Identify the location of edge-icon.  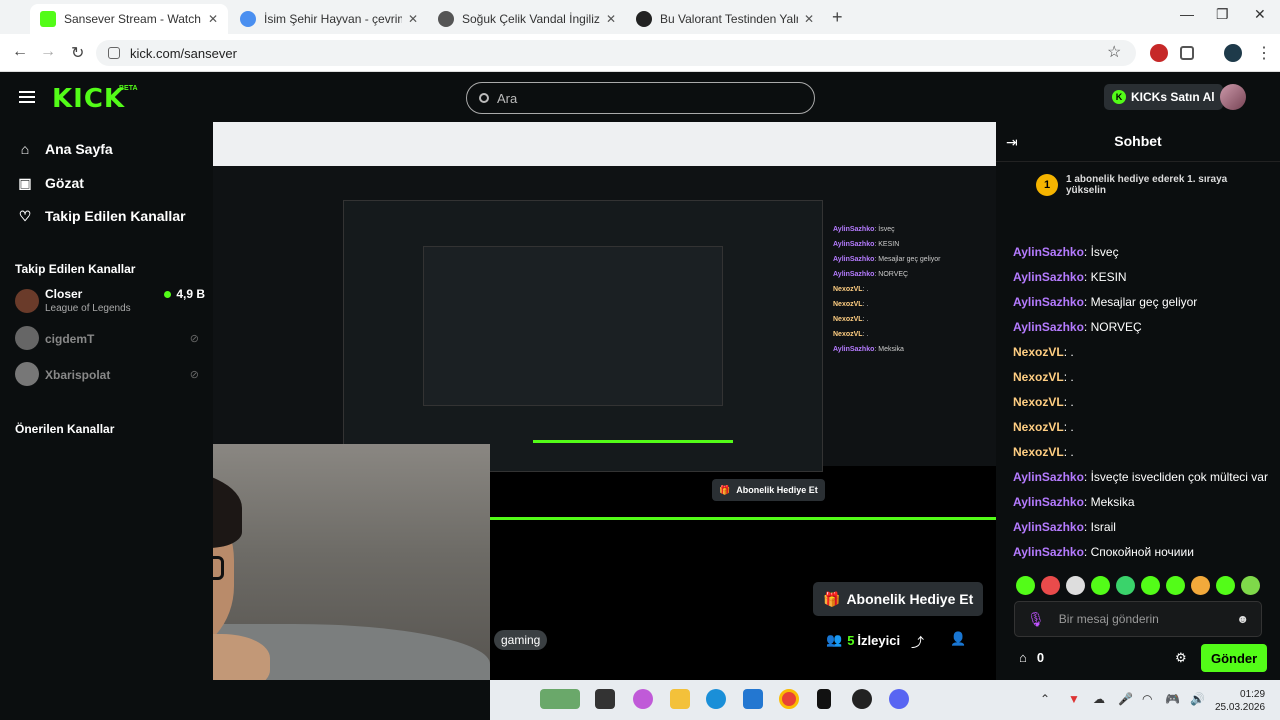
(716, 699).